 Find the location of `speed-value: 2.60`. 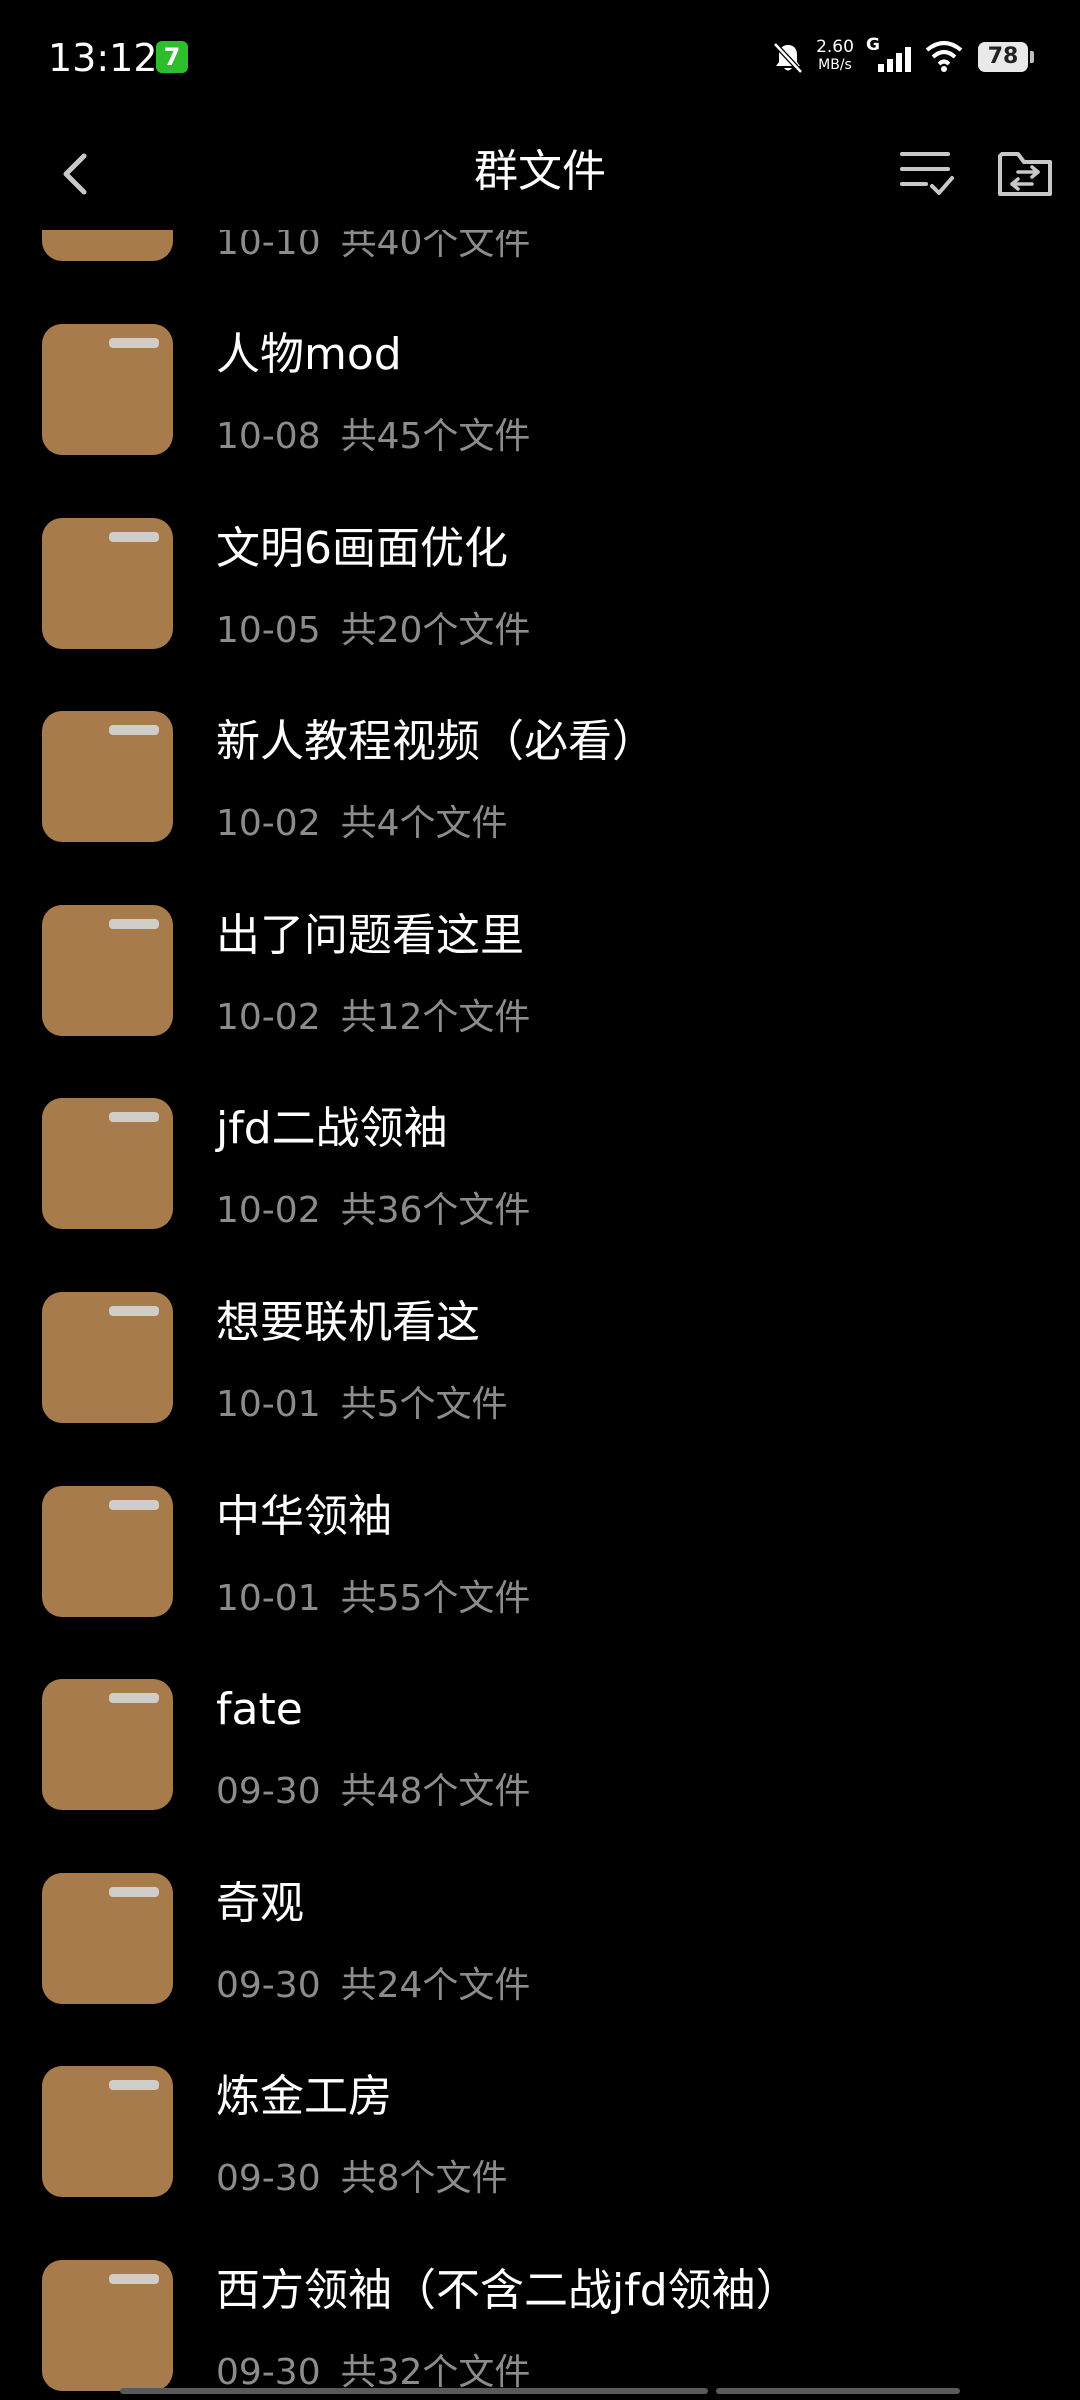

speed-value: 2.60 is located at coordinates (835, 47).